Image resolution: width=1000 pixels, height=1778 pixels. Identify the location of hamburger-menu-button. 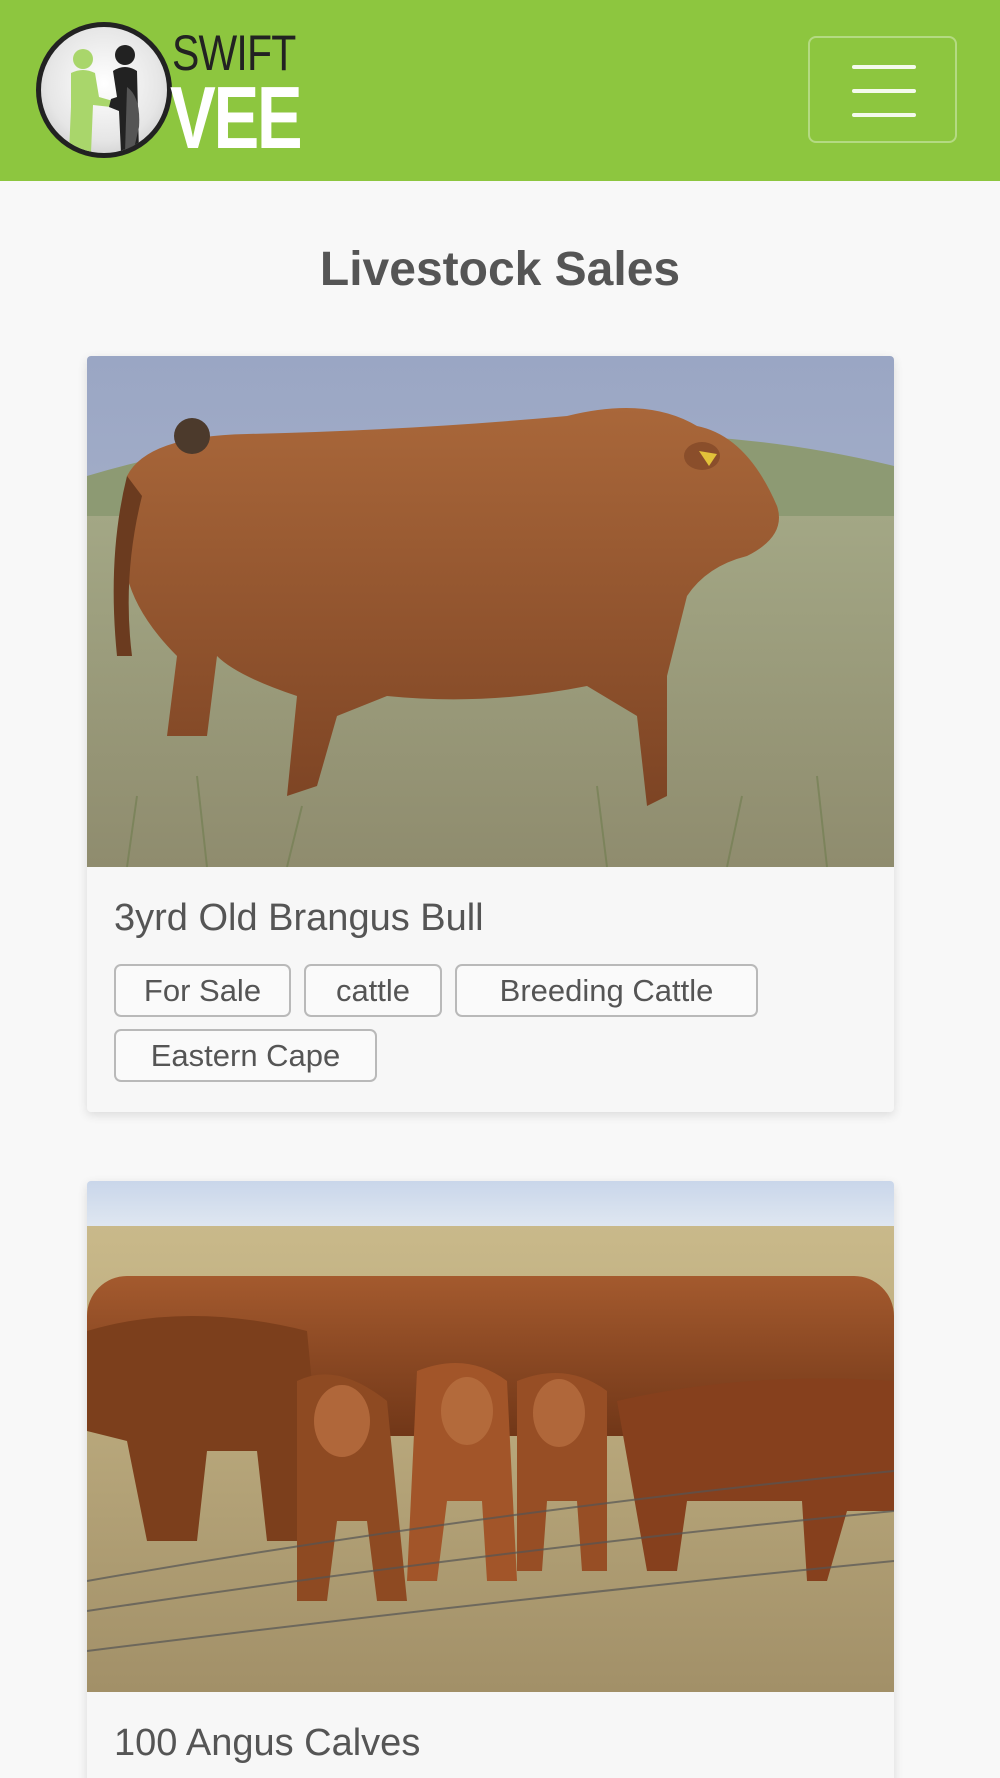
(882, 89).